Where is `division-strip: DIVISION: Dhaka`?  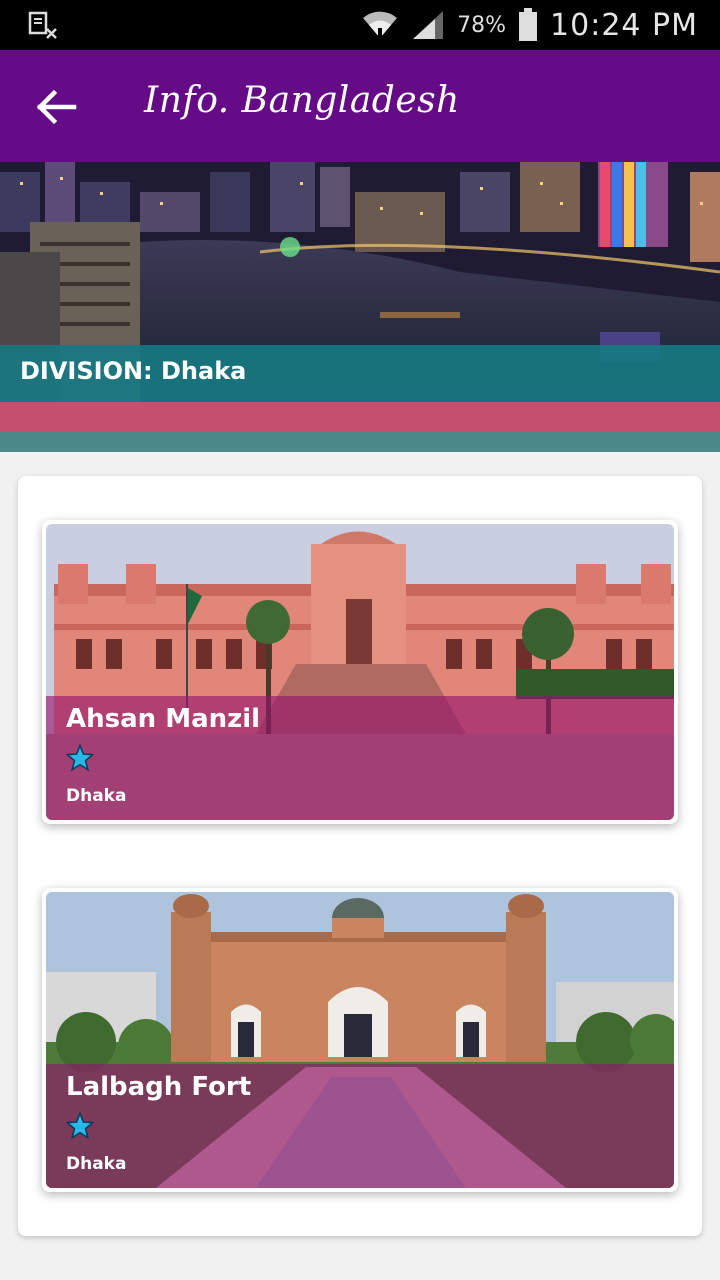 division-strip: DIVISION: Dhaka is located at coordinates (360, 373).